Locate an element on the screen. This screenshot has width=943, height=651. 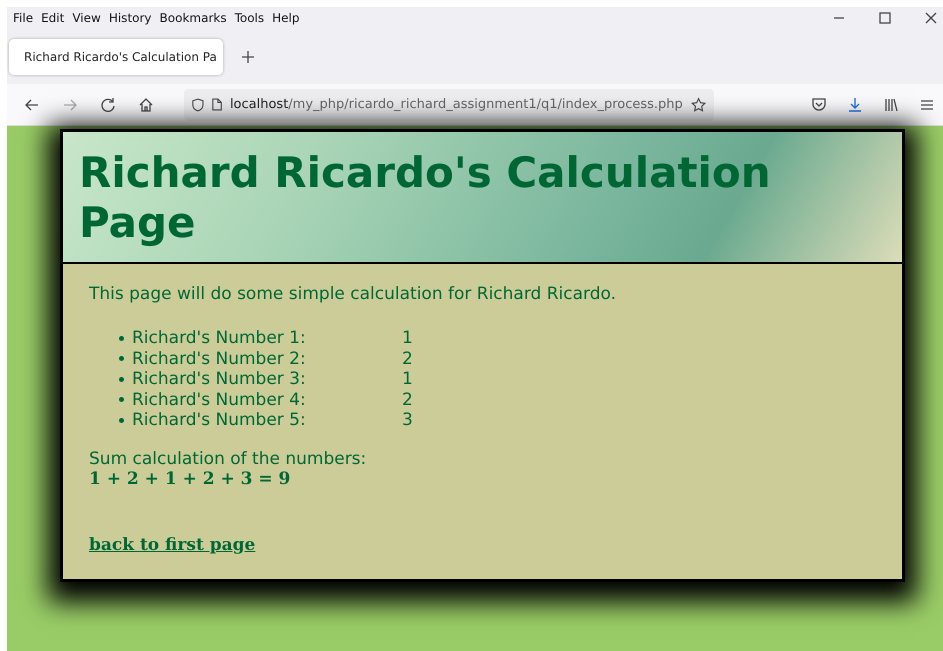
tab-title: Richard Ricardo's Calculation Pa is located at coordinates (120, 57).